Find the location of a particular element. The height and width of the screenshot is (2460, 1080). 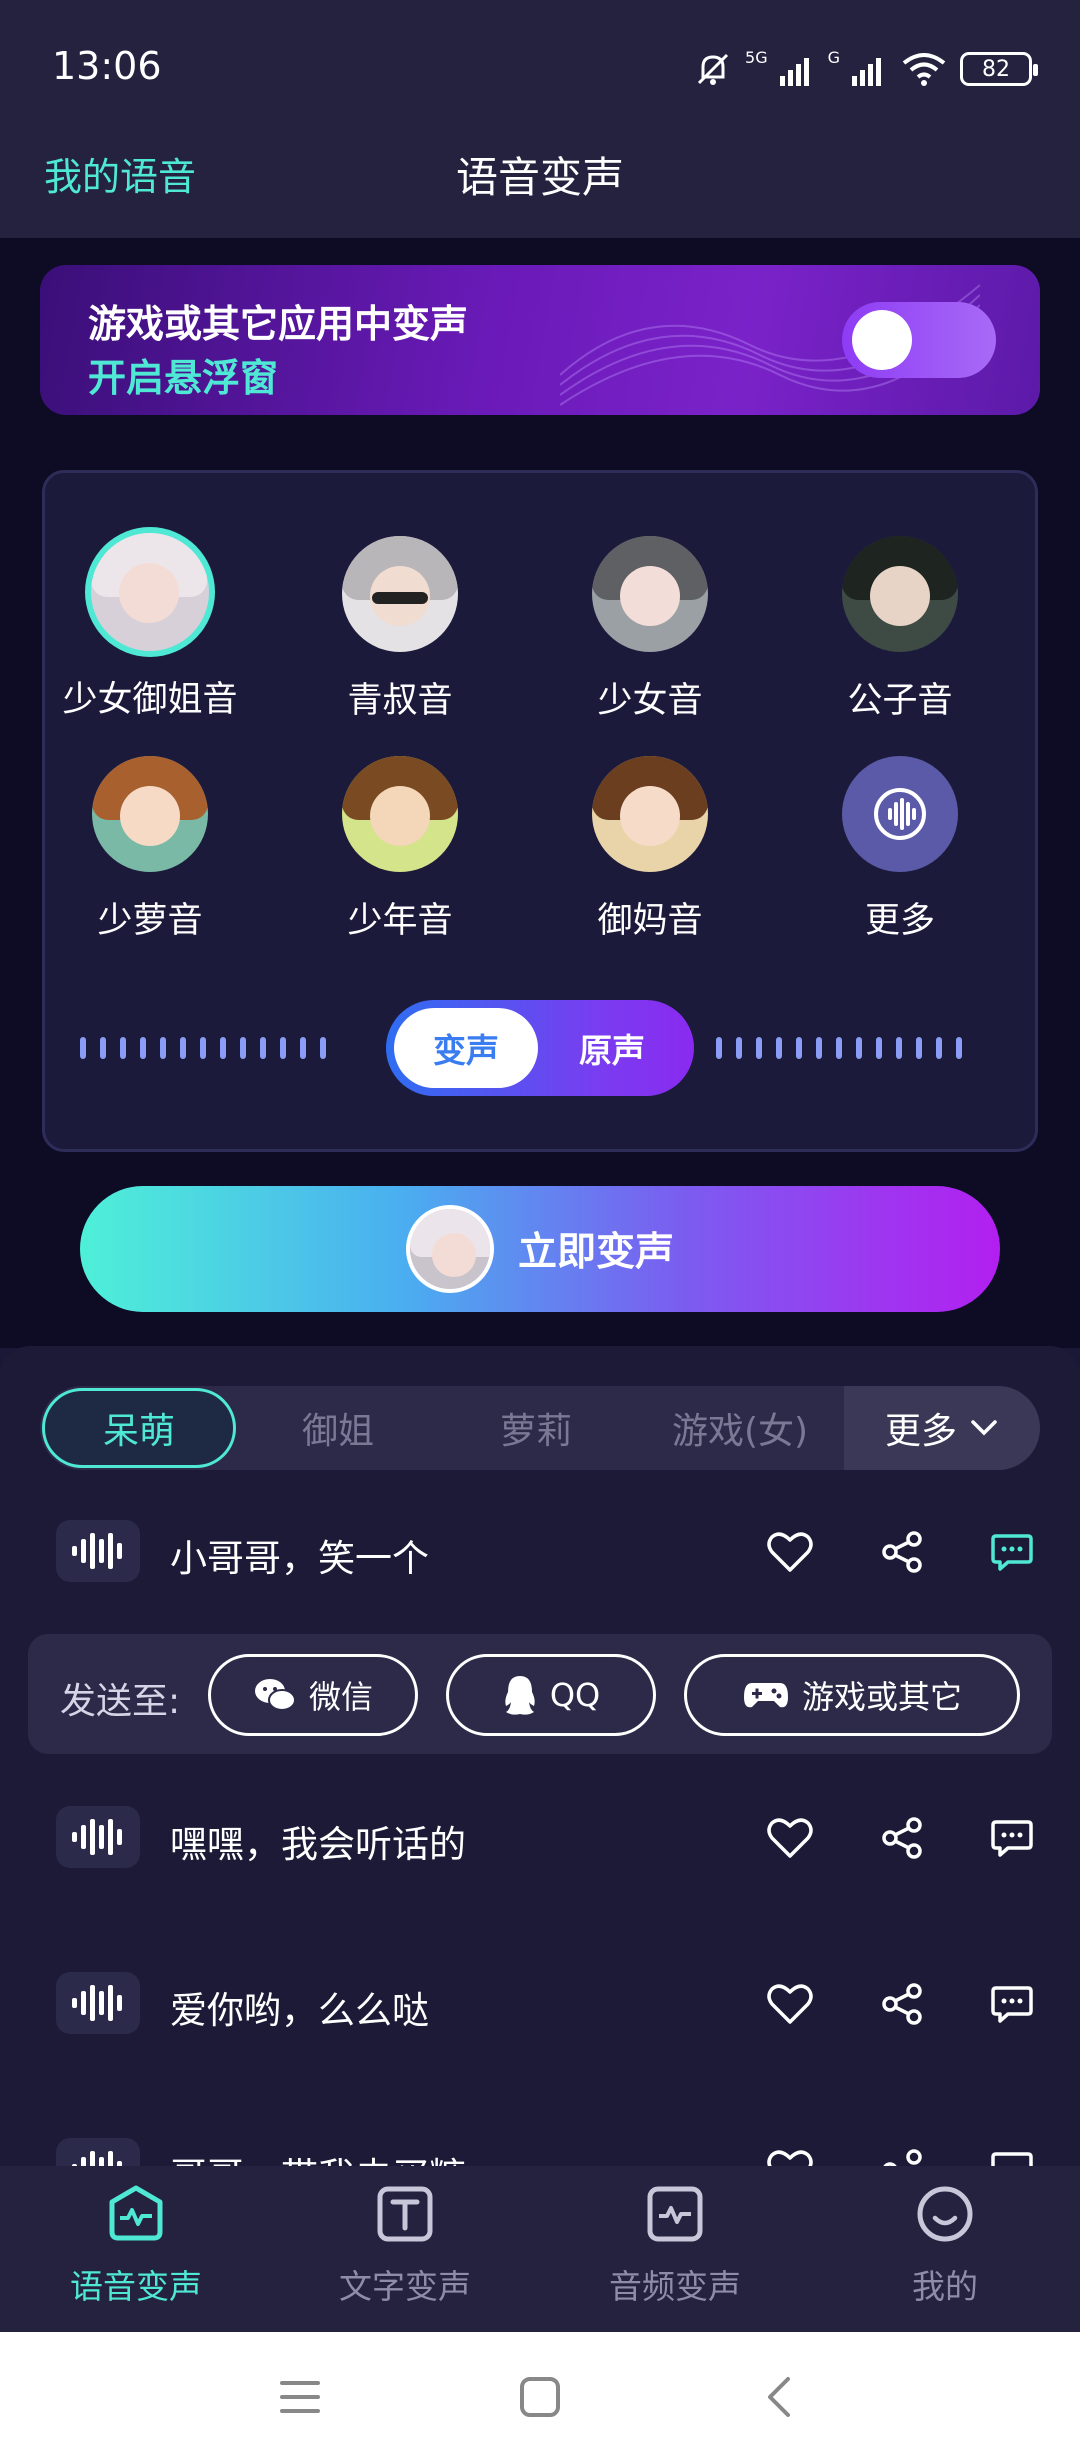

phrase-text: 嘿嘿，我会听话的 is located at coordinates (318, 1844).